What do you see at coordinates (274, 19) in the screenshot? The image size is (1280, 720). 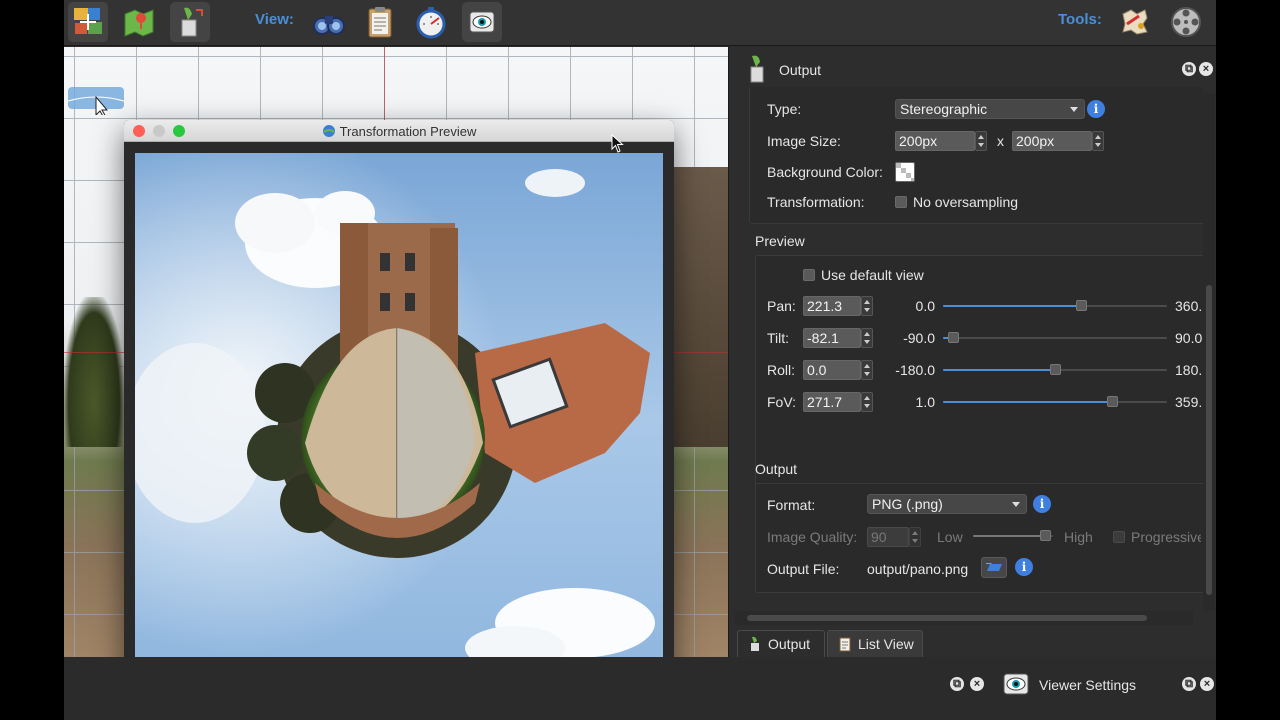 I see `view-label: View:` at bounding box center [274, 19].